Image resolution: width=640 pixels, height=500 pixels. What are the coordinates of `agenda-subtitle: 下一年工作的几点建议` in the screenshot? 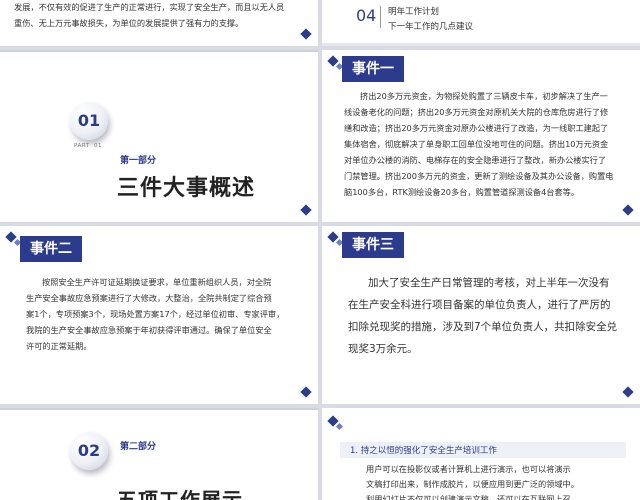 It's located at (431, 27).